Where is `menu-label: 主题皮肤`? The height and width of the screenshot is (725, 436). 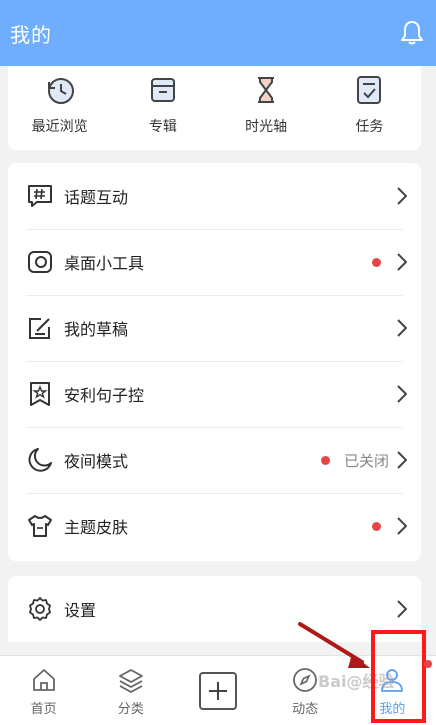
menu-label: 主题皮肤 is located at coordinates (96, 527).